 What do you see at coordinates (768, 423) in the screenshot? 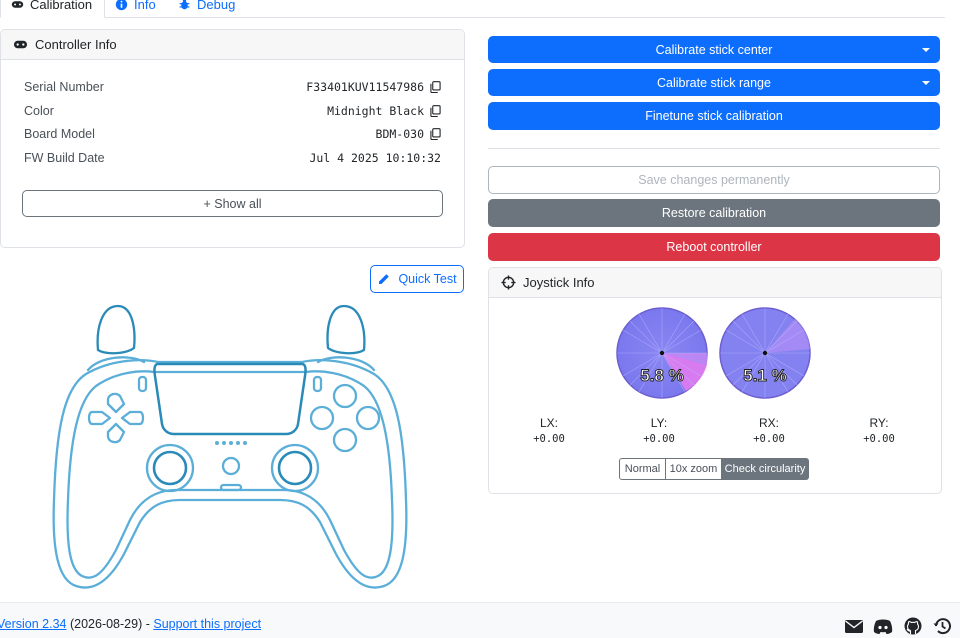
I see `axis-label-rx: RX:` at bounding box center [768, 423].